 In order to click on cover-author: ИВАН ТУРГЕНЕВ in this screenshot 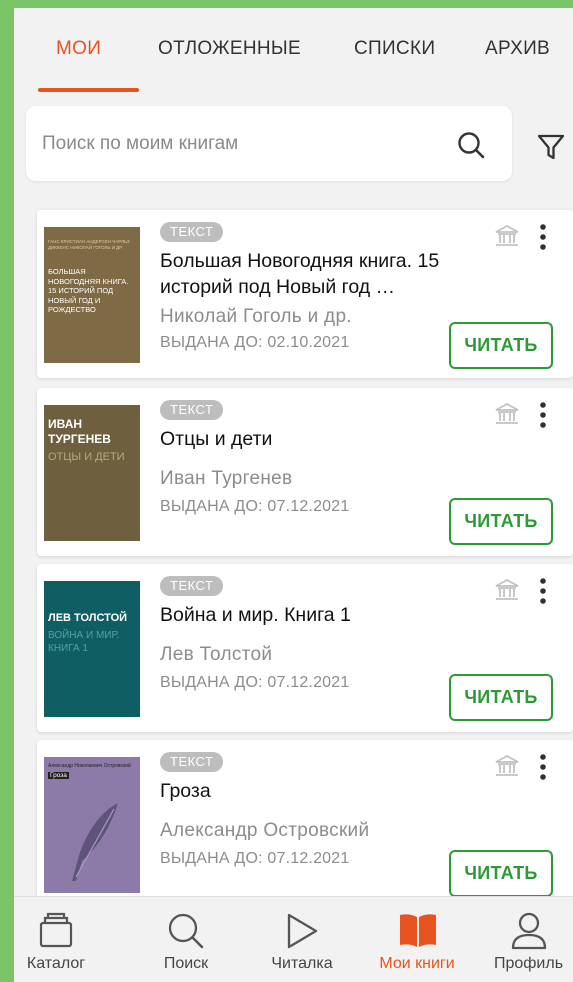, I will do `click(79, 431)`.